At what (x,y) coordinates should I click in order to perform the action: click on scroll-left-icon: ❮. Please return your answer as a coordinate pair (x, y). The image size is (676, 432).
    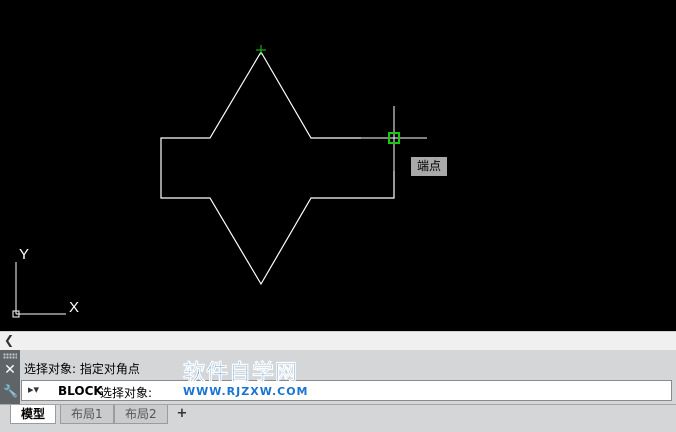
    Looking at the image, I should click on (9, 340).